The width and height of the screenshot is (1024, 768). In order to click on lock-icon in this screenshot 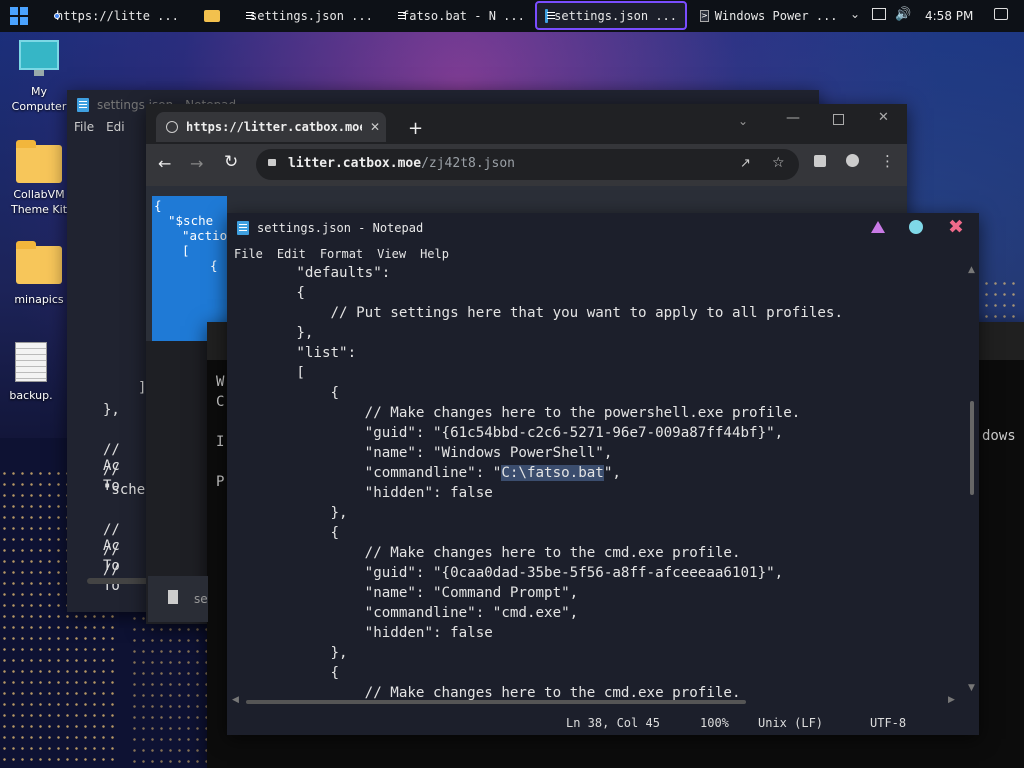, I will do `click(272, 162)`.